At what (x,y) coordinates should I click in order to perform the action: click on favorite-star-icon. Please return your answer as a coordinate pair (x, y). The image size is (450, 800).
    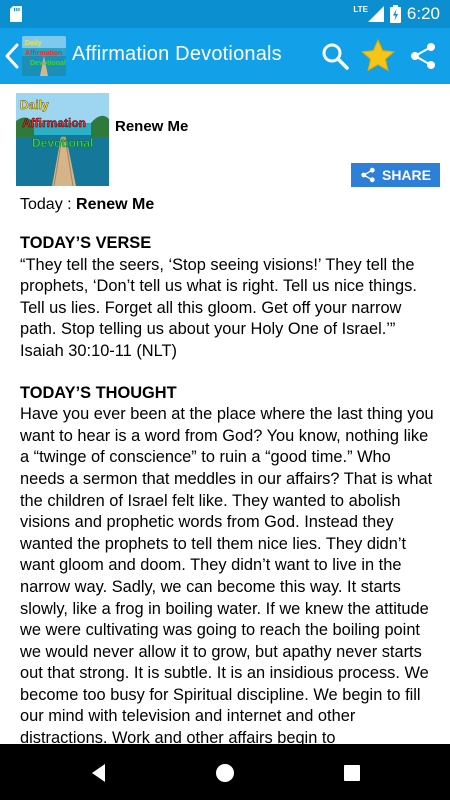
    Looking at the image, I should click on (378, 56).